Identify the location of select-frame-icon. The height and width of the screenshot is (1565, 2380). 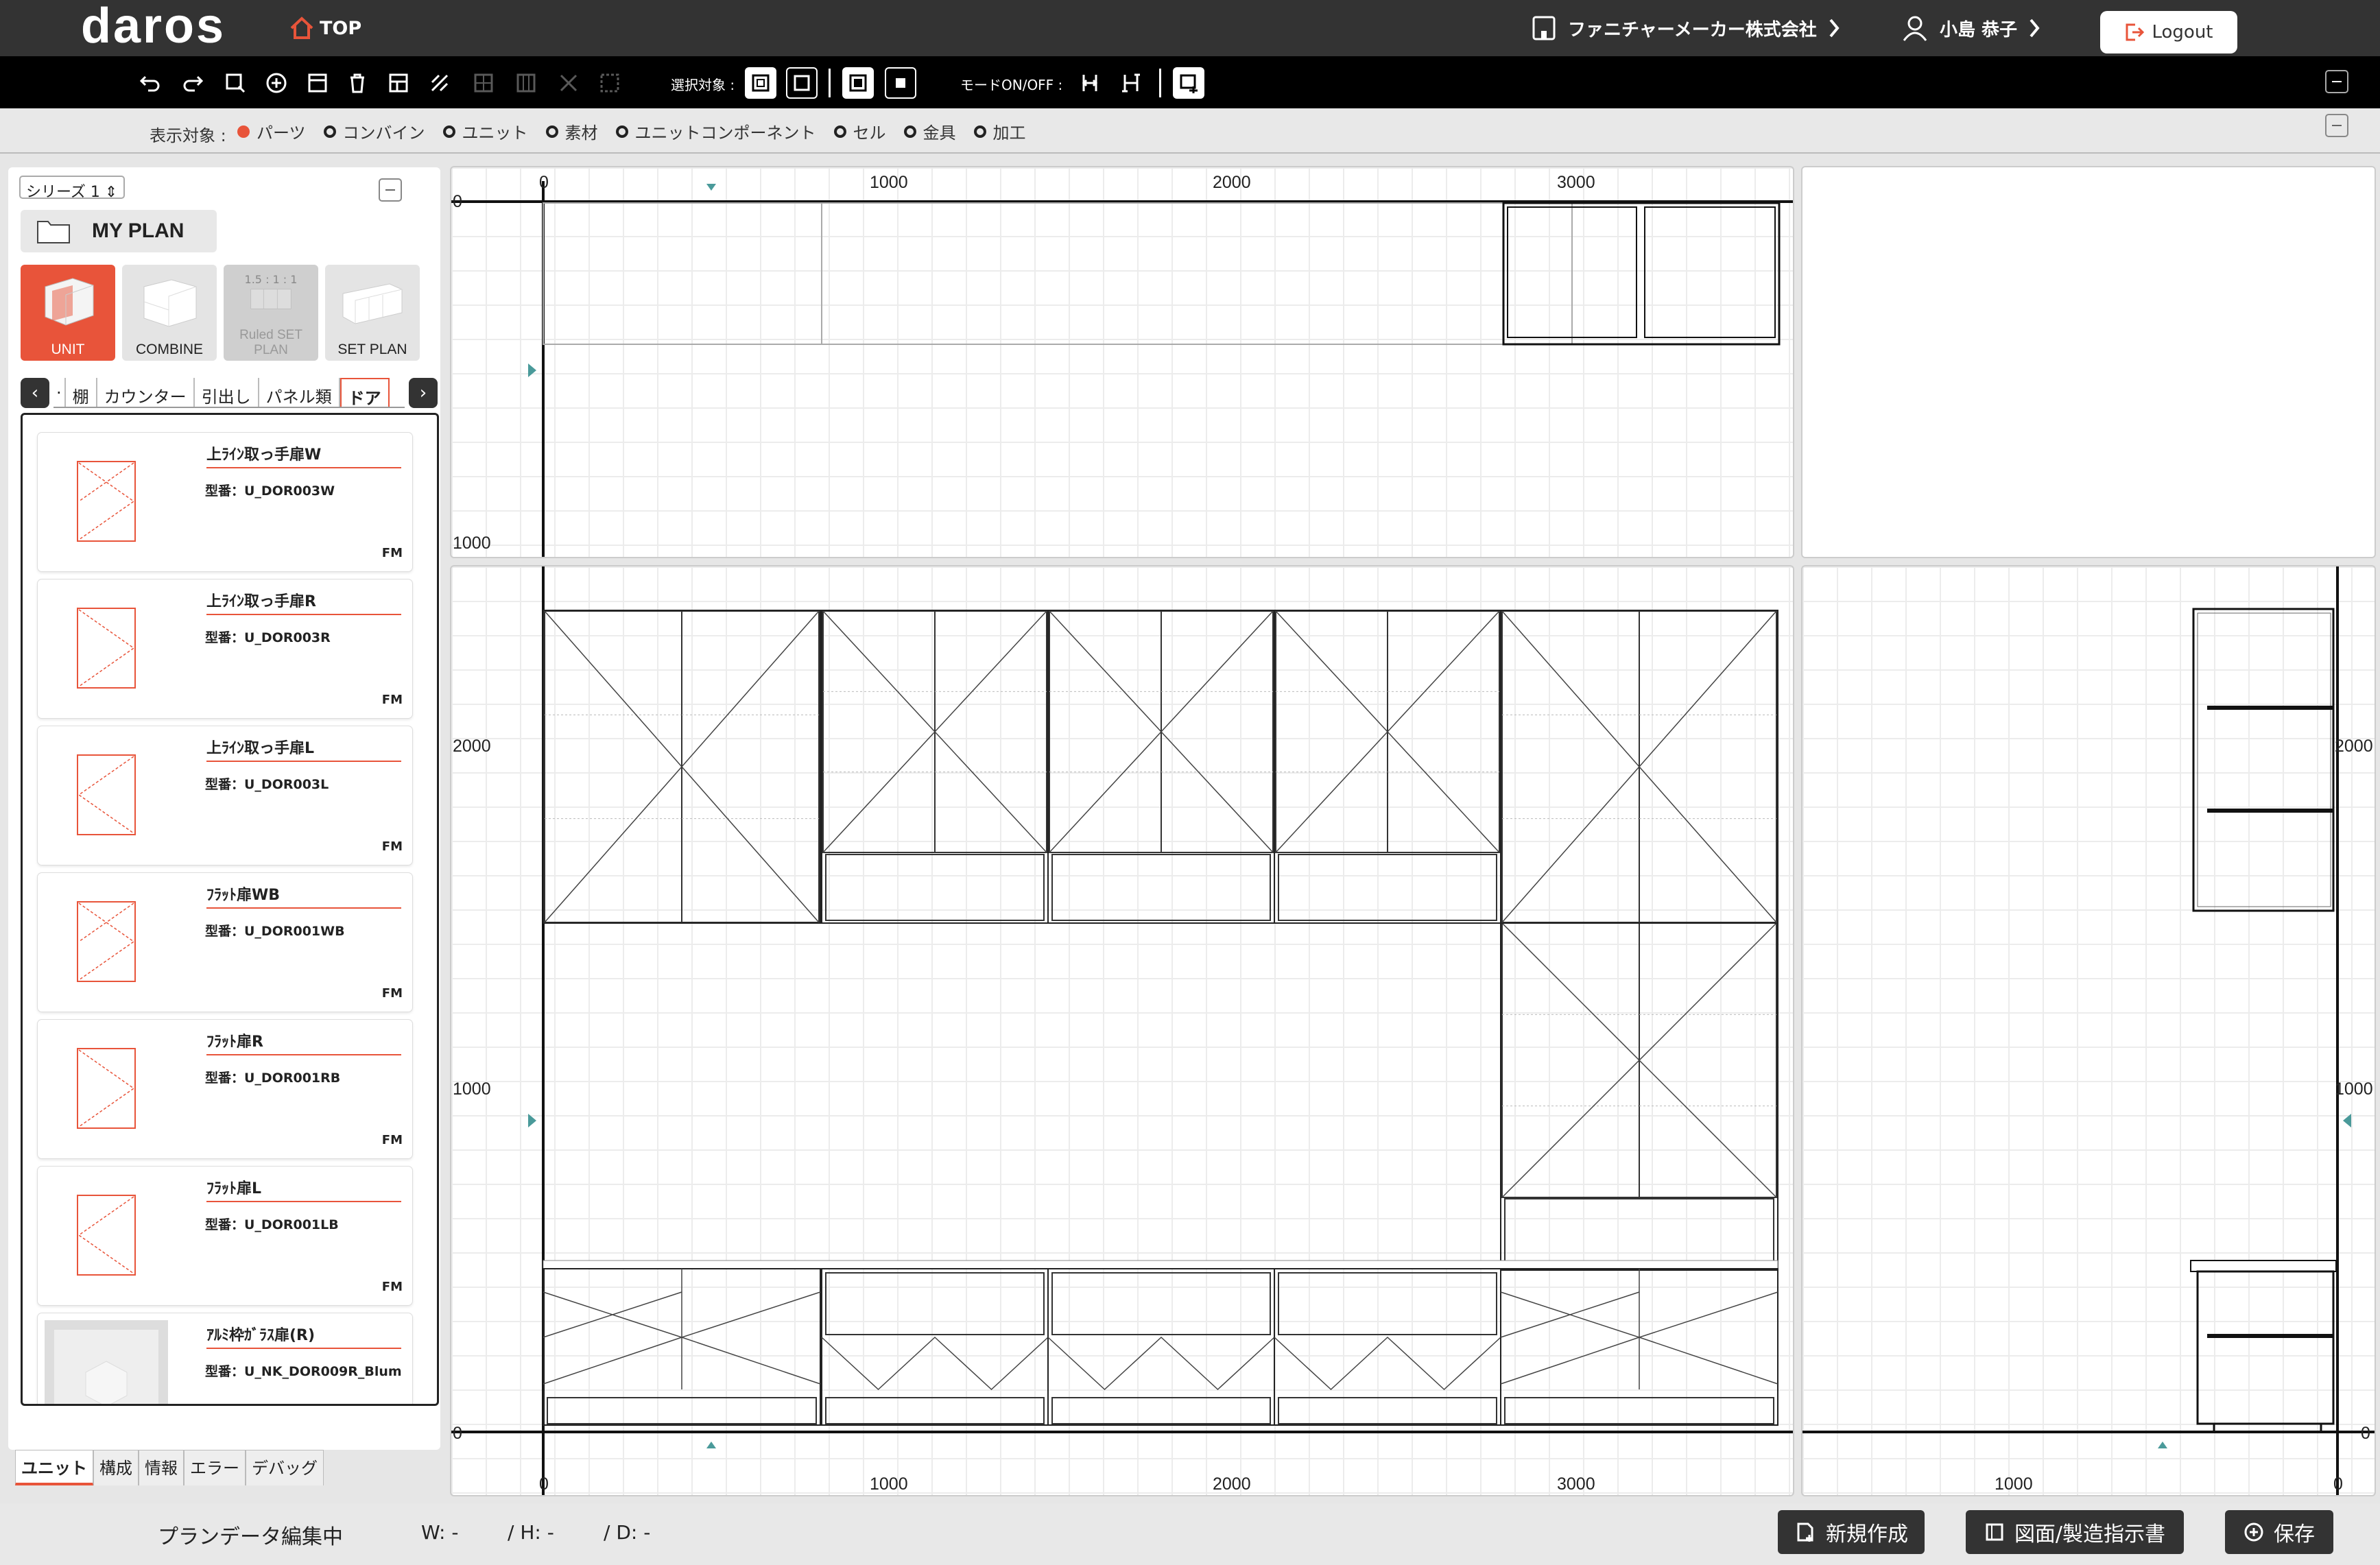
(761, 83).